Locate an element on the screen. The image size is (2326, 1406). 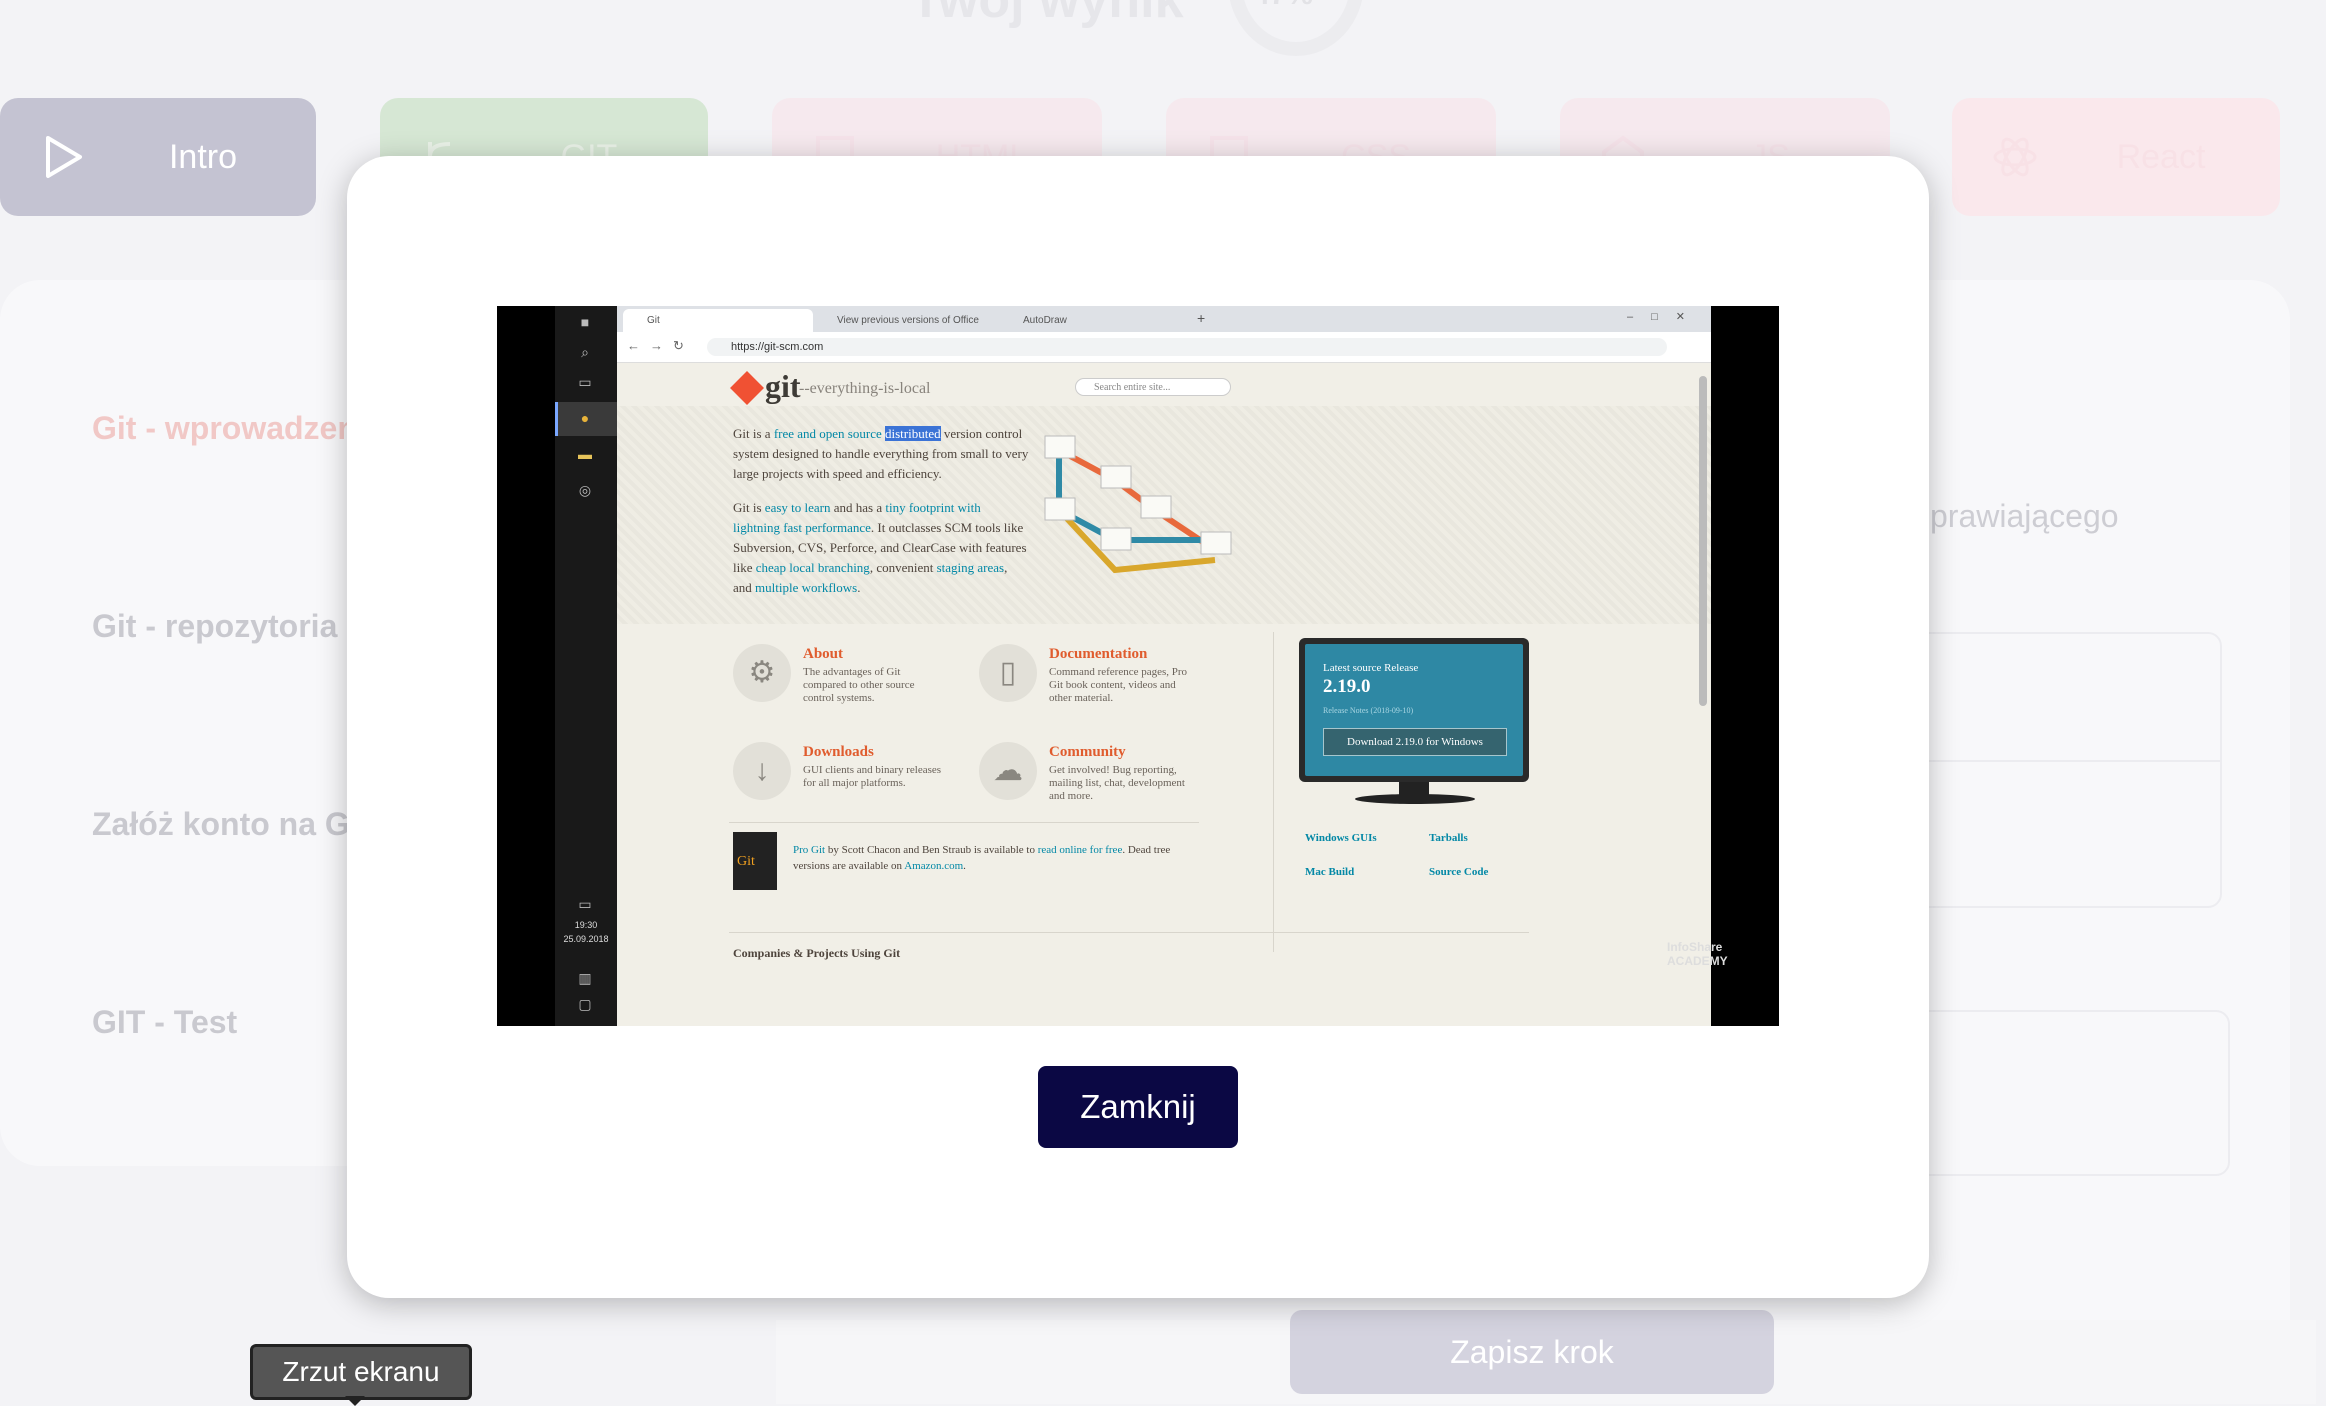
monitor-base is located at coordinates (1415, 799).